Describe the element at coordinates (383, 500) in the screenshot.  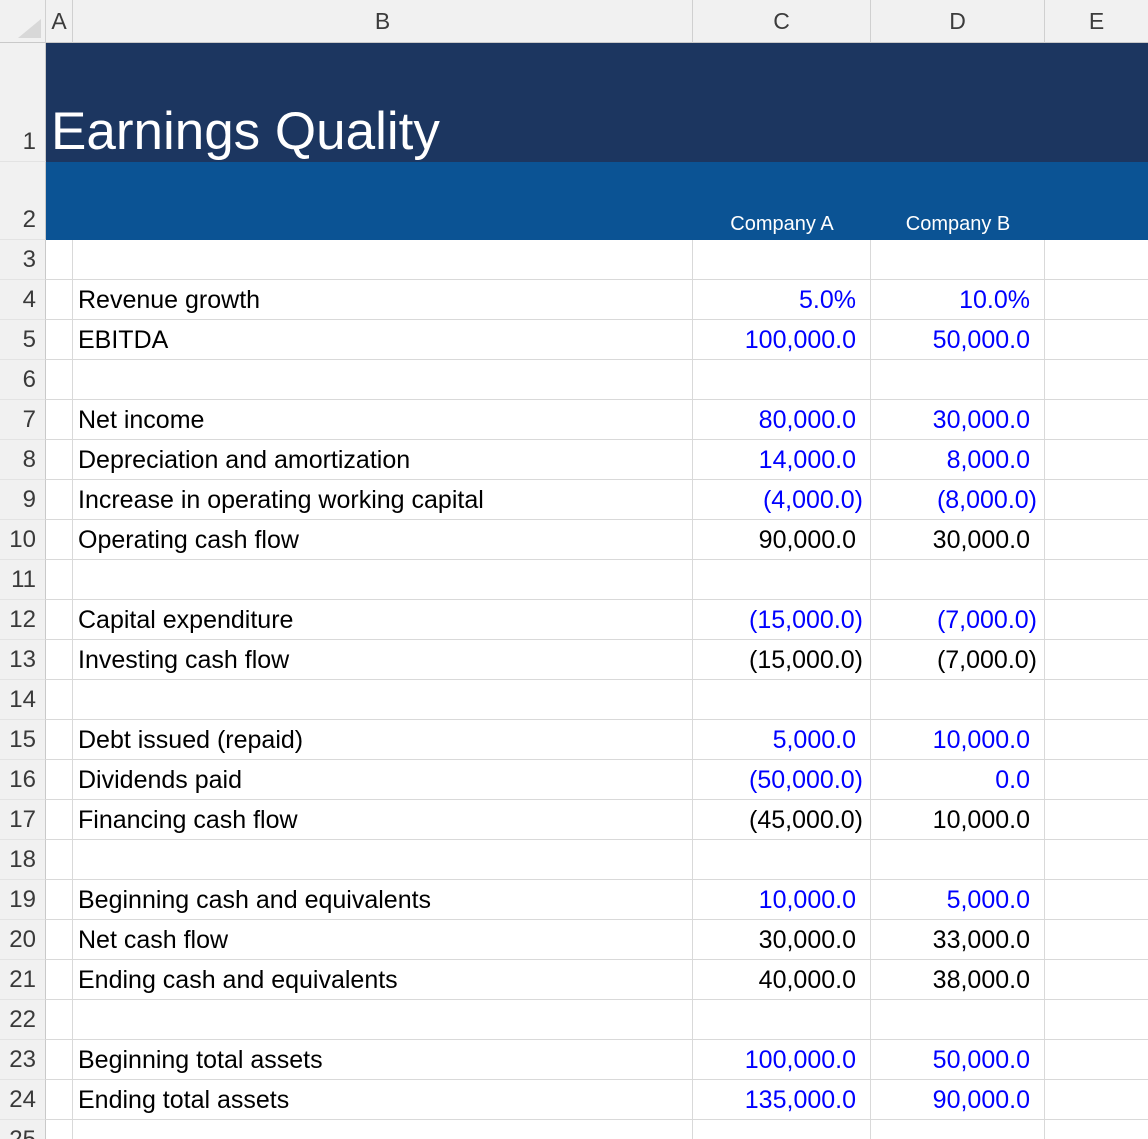
I see `cell-row-label: Increase in operating working capital` at that location.